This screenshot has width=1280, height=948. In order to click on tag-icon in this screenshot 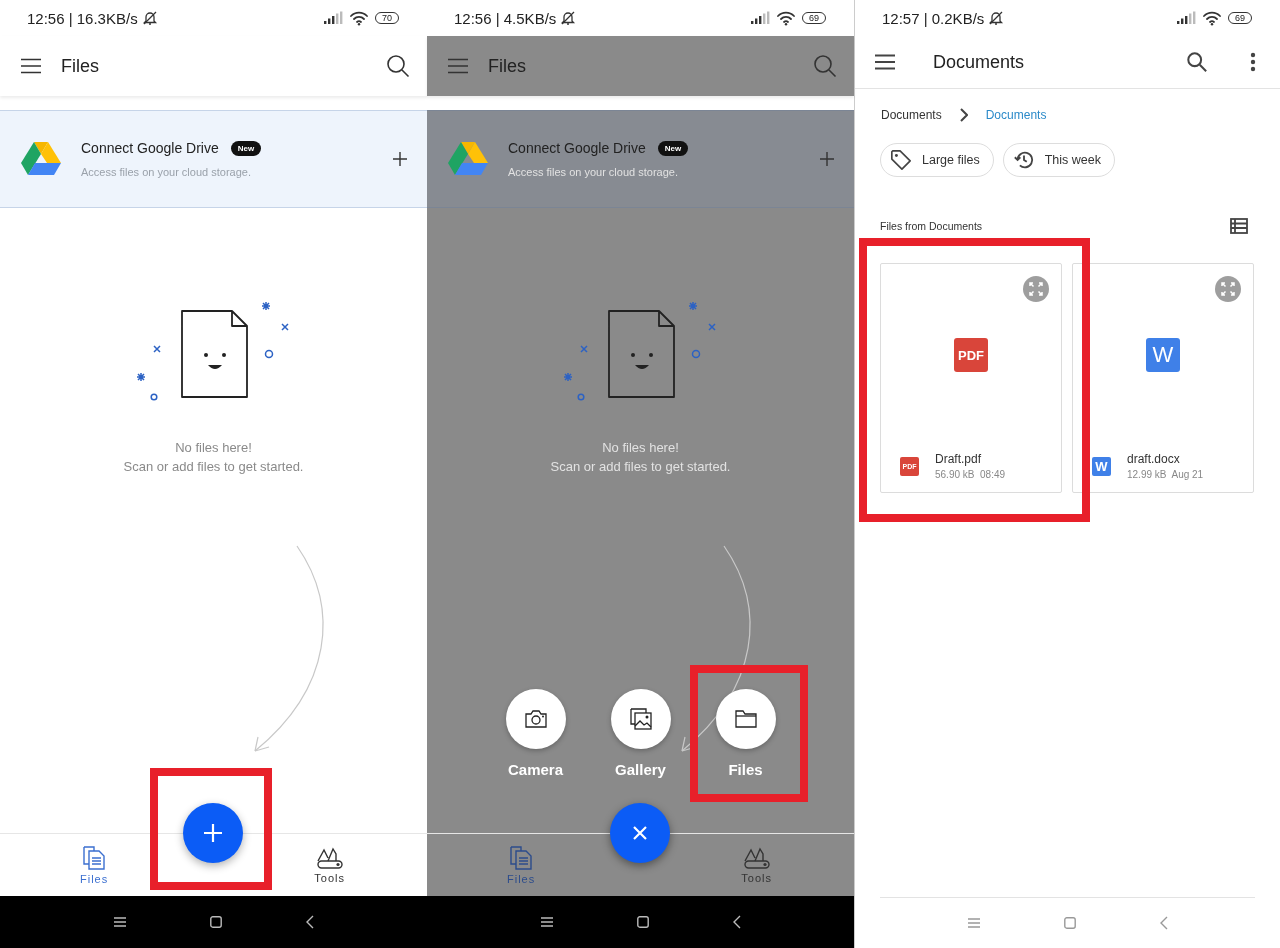, I will do `click(901, 160)`.